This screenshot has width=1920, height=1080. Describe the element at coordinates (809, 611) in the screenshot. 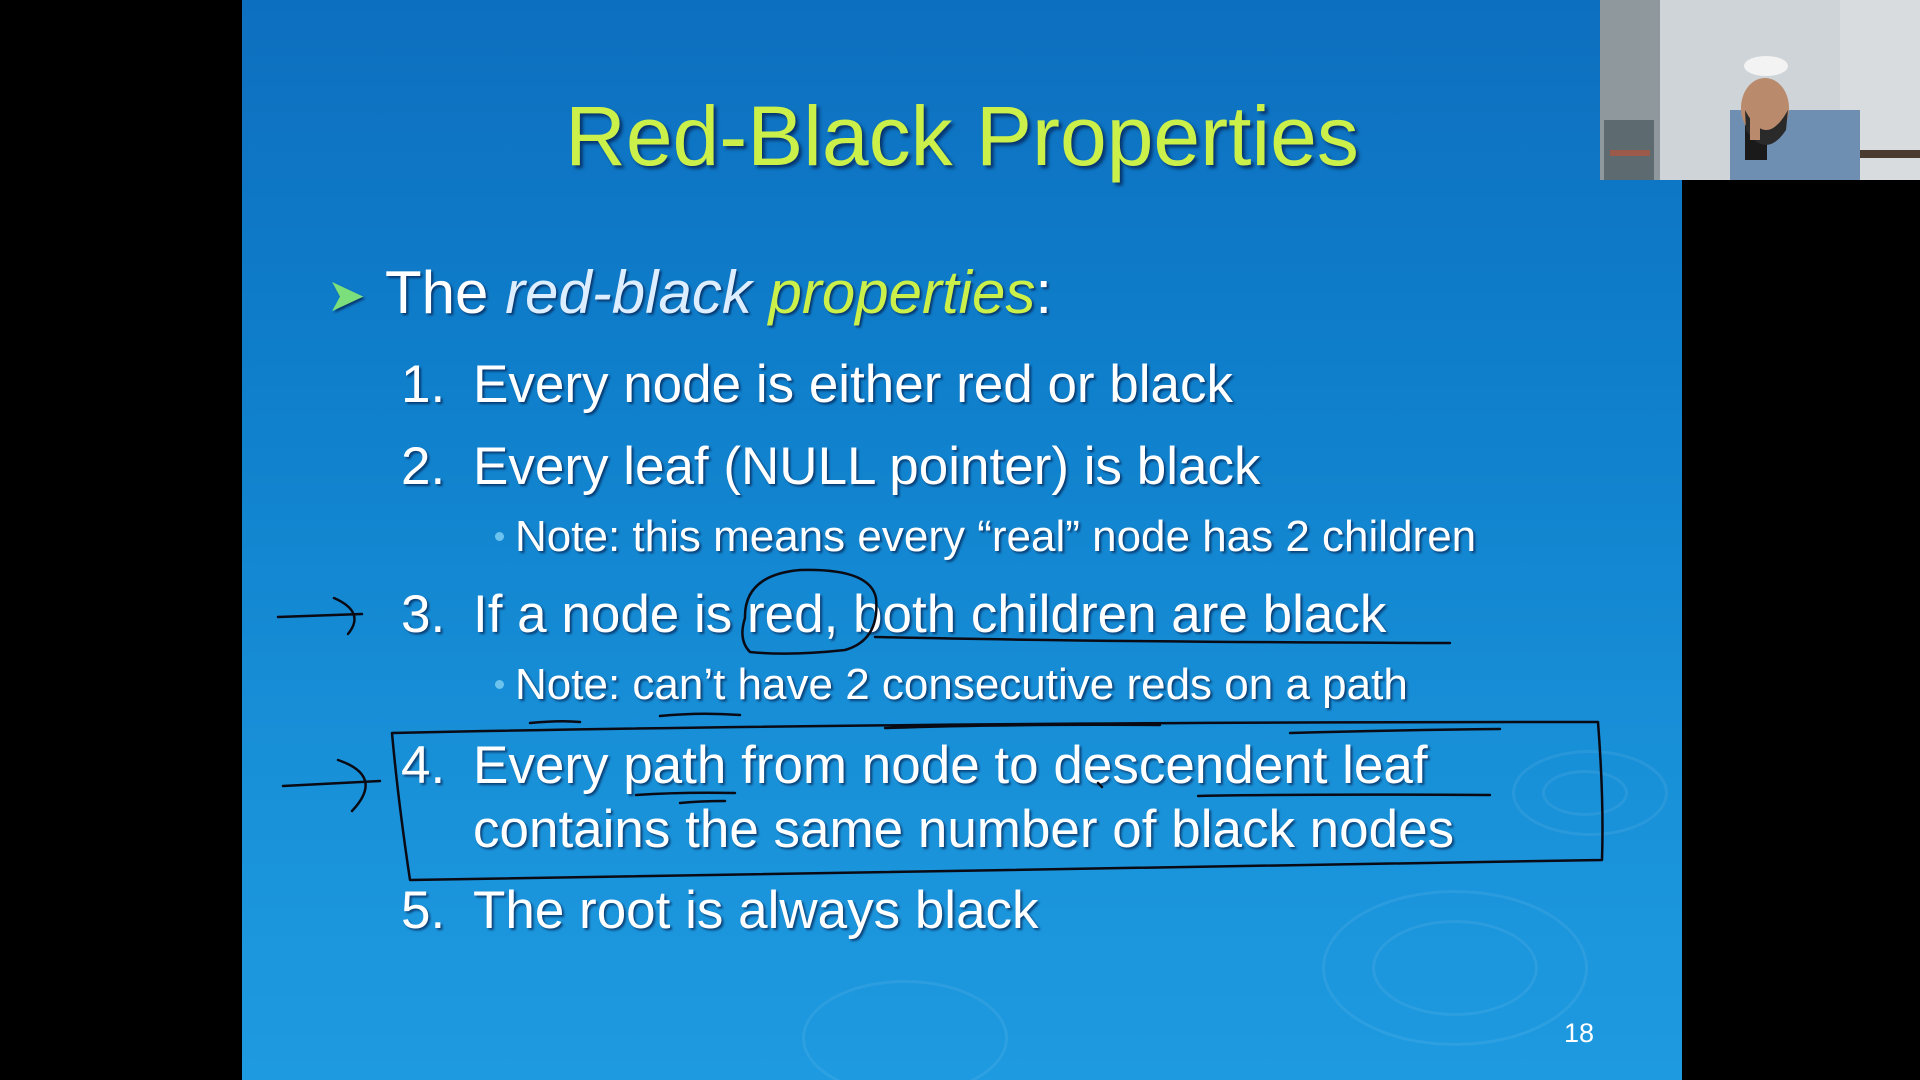

I see `ink-circle-red` at that location.